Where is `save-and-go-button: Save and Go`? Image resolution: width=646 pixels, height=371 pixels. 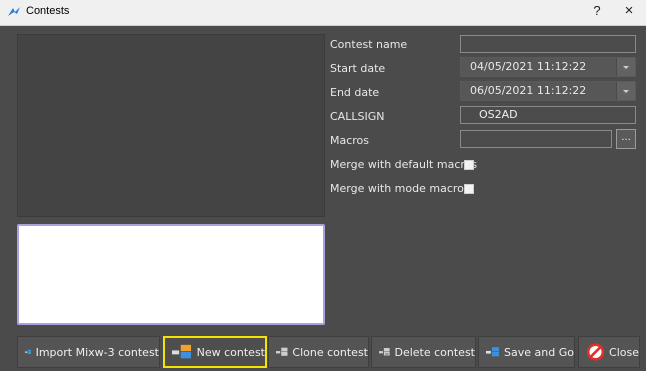
save-and-go-button: Save and Go is located at coordinates (526, 352).